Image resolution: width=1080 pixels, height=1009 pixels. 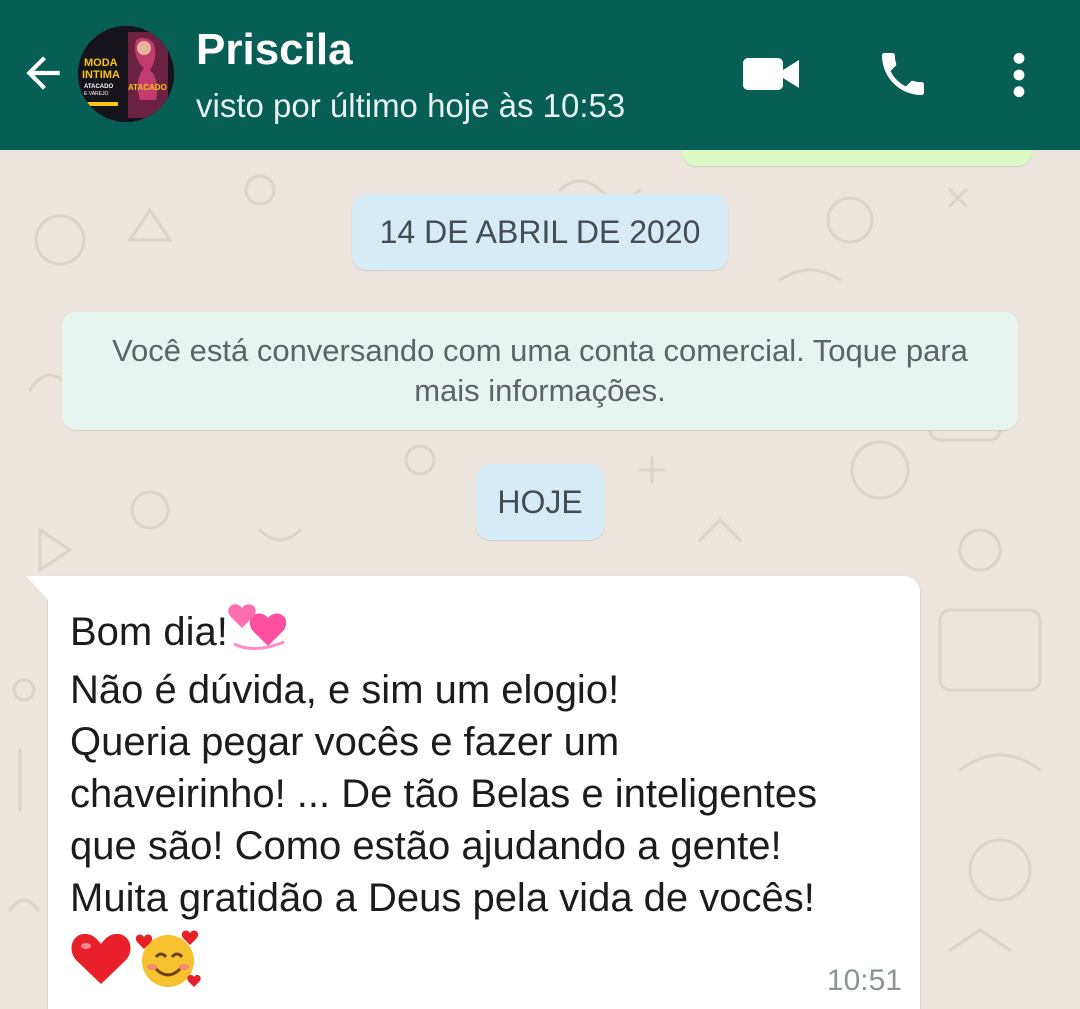 I want to click on avatar-image: MODA INTIMA ATACADO E VAREJO ATACADO, so click(x=126, y=74).